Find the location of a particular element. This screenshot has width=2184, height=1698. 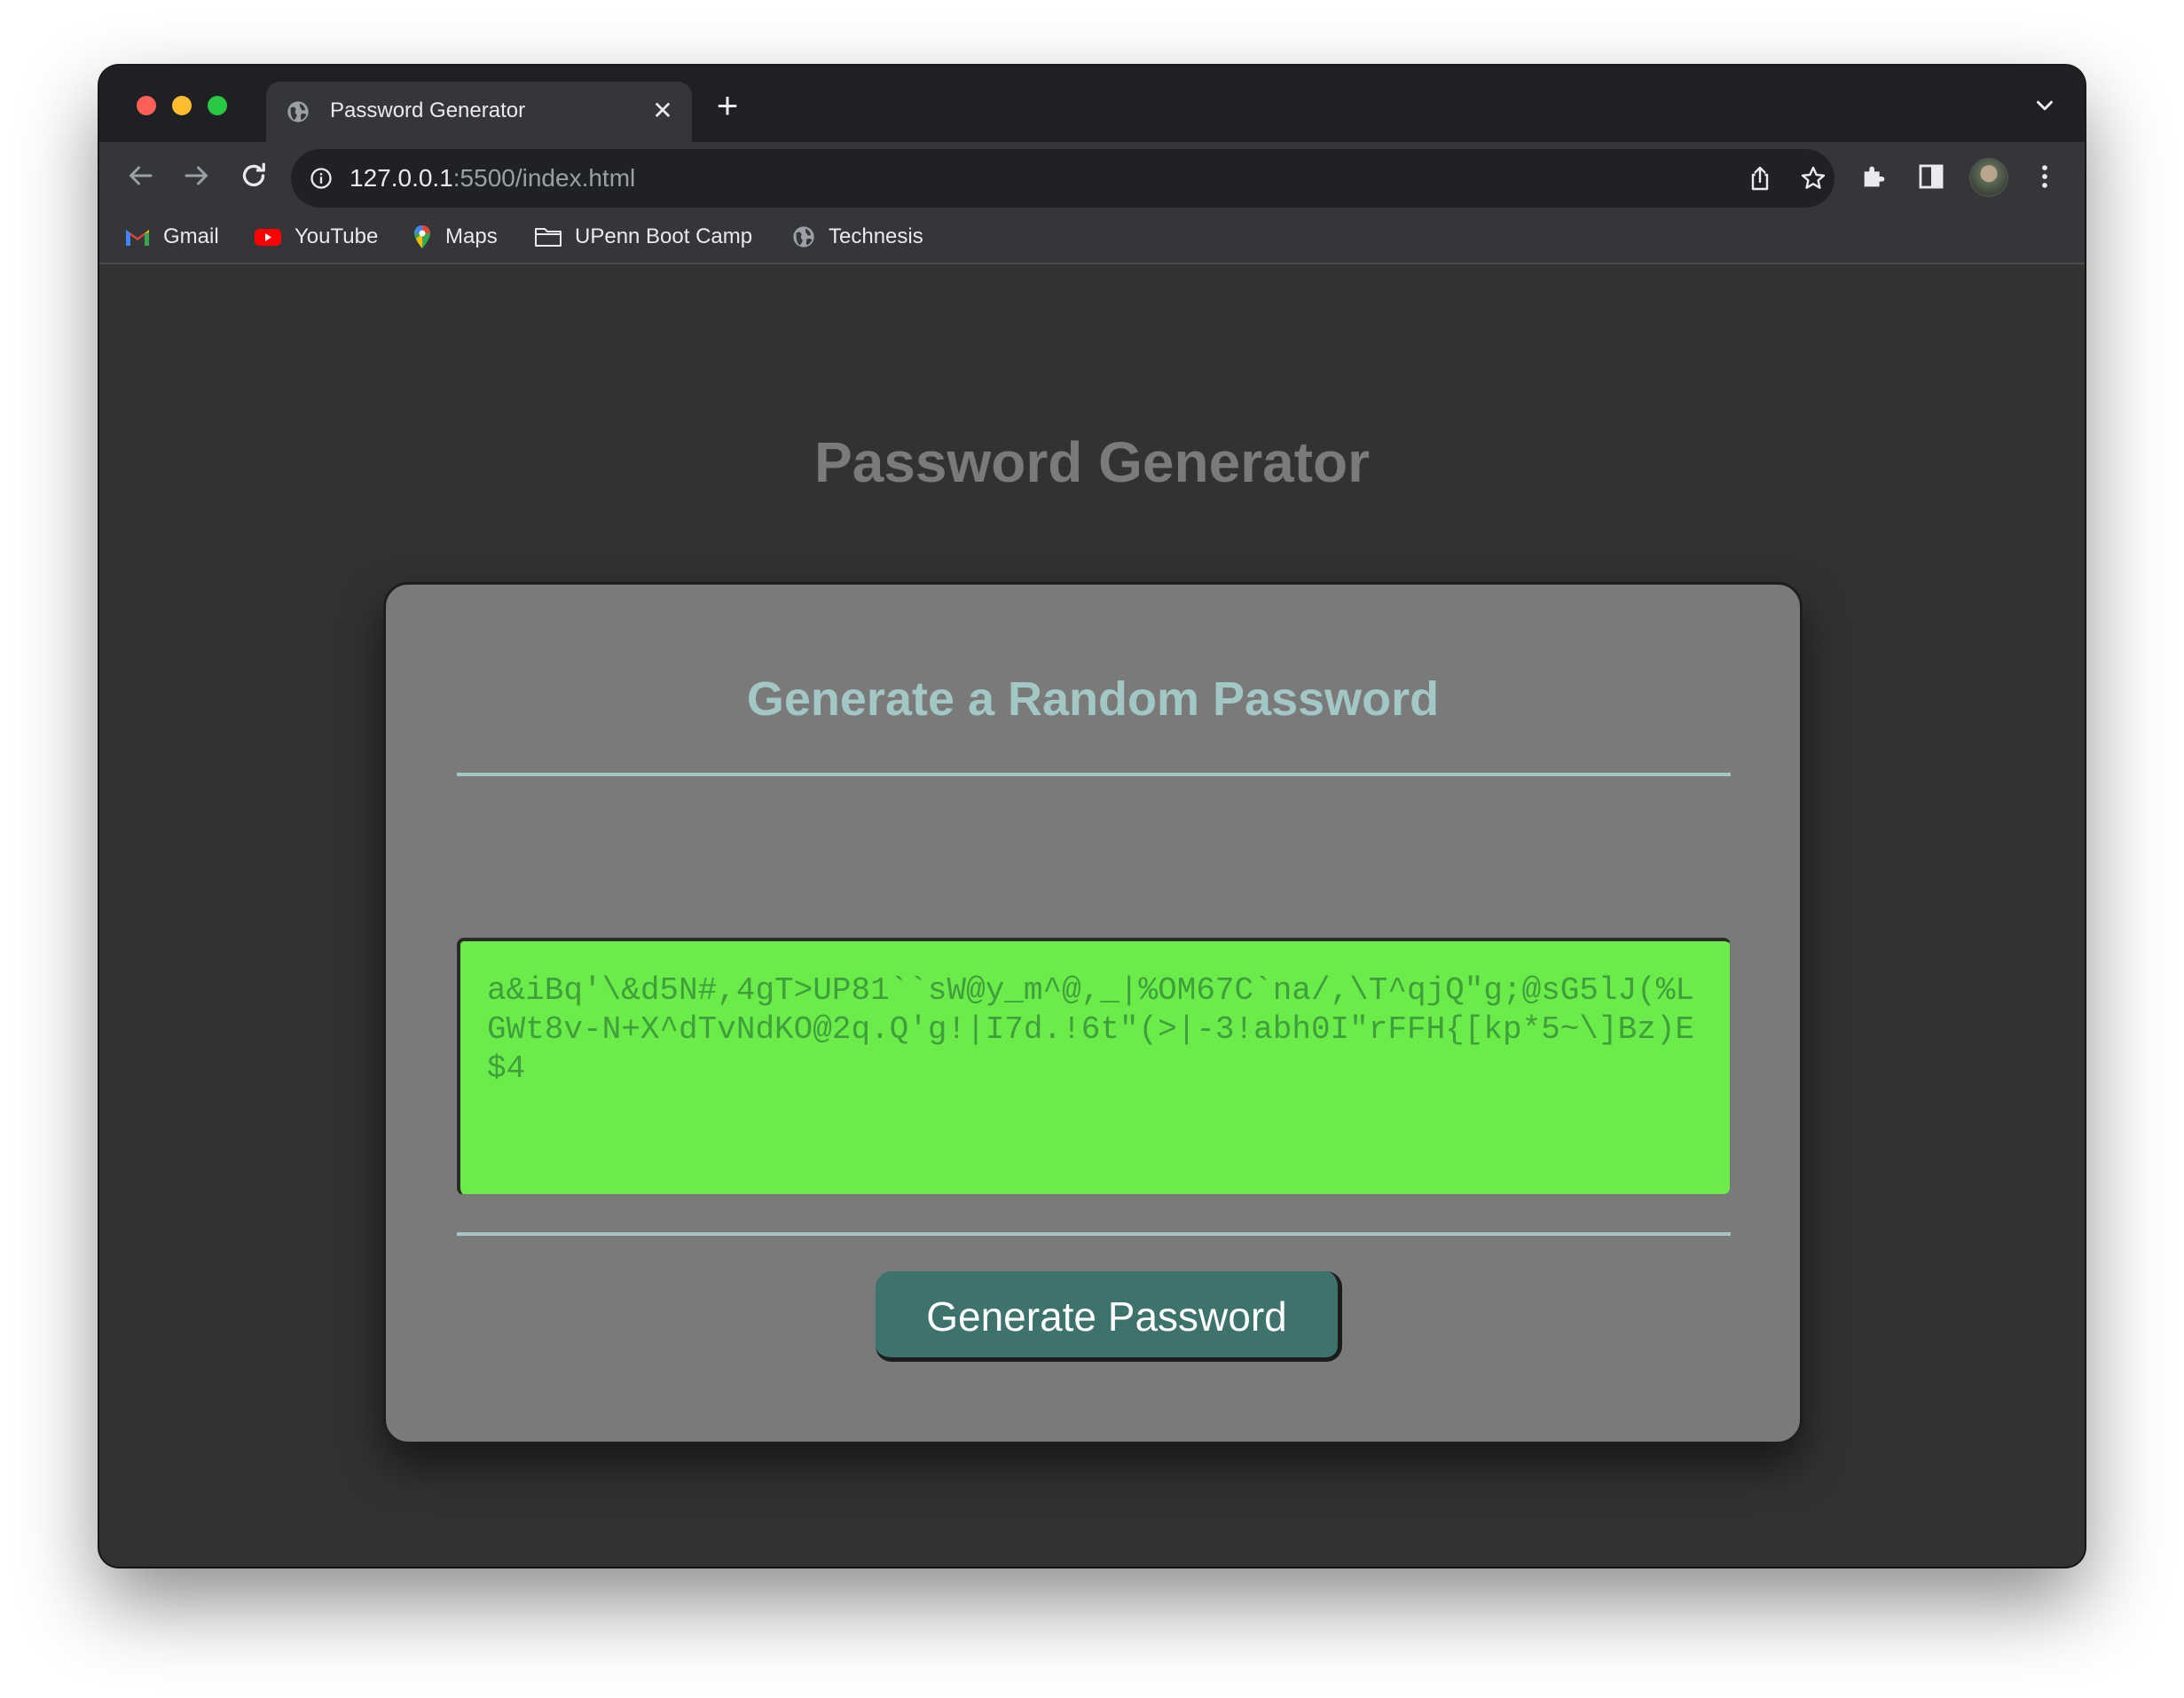

reload-icon is located at coordinates (254, 176).